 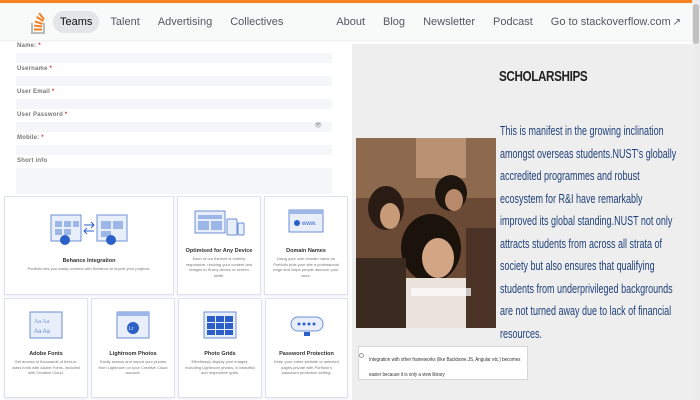 I want to click on name-label: Name: *, so click(x=29, y=46).